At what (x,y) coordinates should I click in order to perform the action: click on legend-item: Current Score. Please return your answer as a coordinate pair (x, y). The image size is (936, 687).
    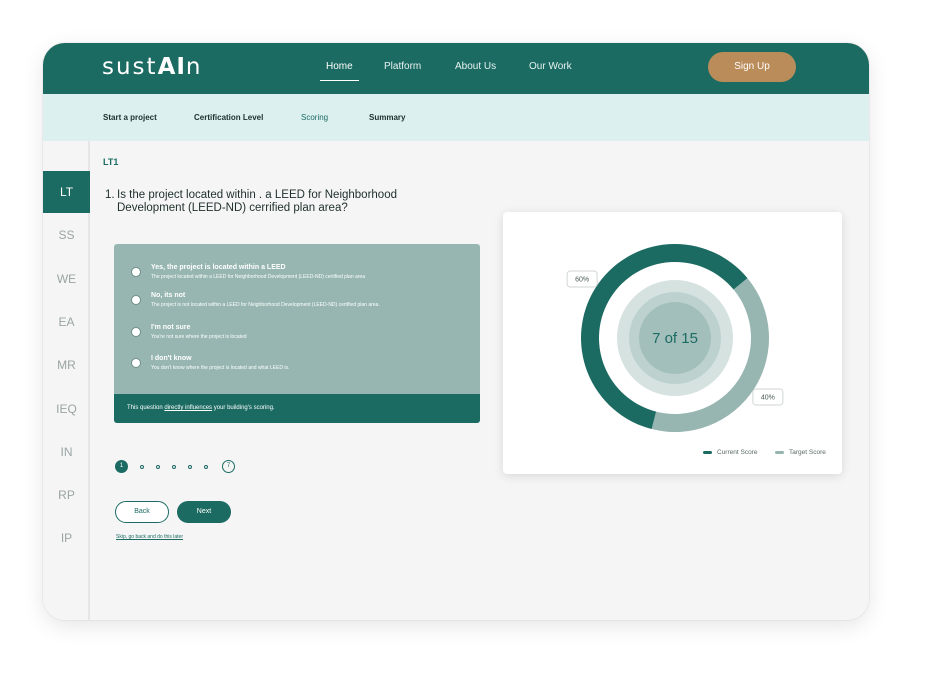
    Looking at the image, I should click on (730, 452).